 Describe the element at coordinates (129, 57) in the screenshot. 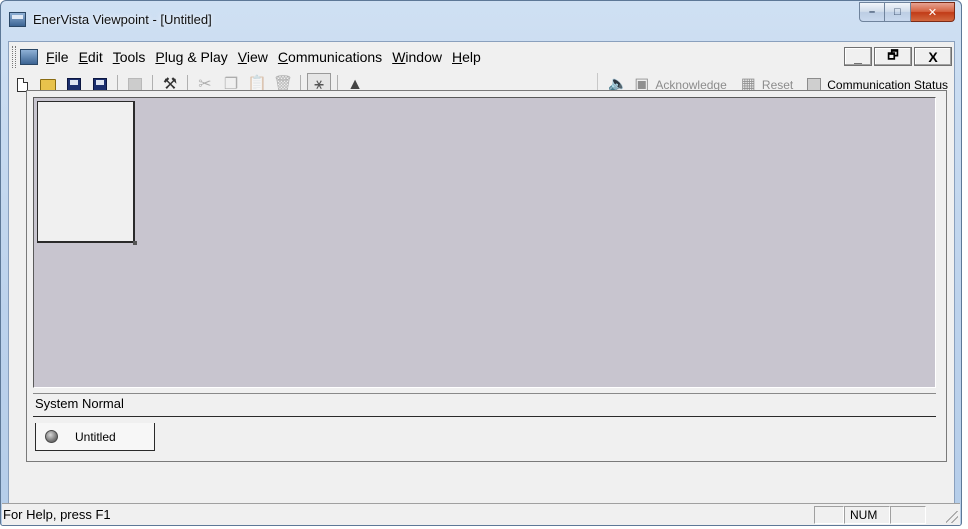

I see `menu-tools: Tools` at that location.